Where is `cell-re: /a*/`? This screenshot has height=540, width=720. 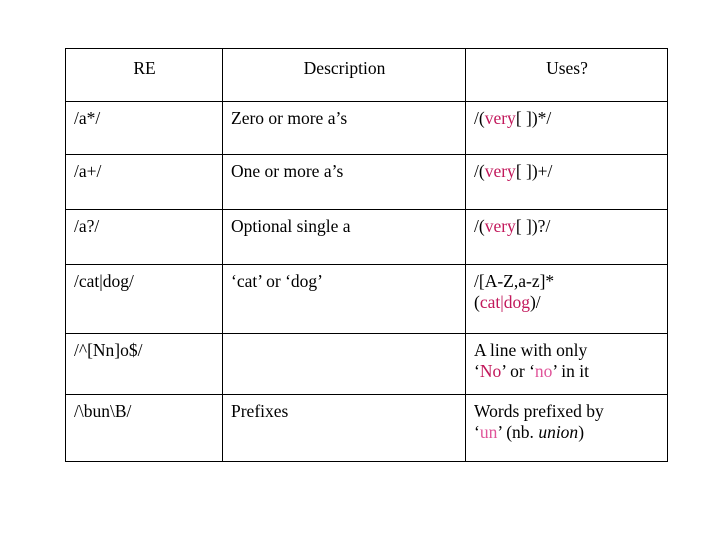
cell-re: /a*/ is located at coordinates (144, 128).